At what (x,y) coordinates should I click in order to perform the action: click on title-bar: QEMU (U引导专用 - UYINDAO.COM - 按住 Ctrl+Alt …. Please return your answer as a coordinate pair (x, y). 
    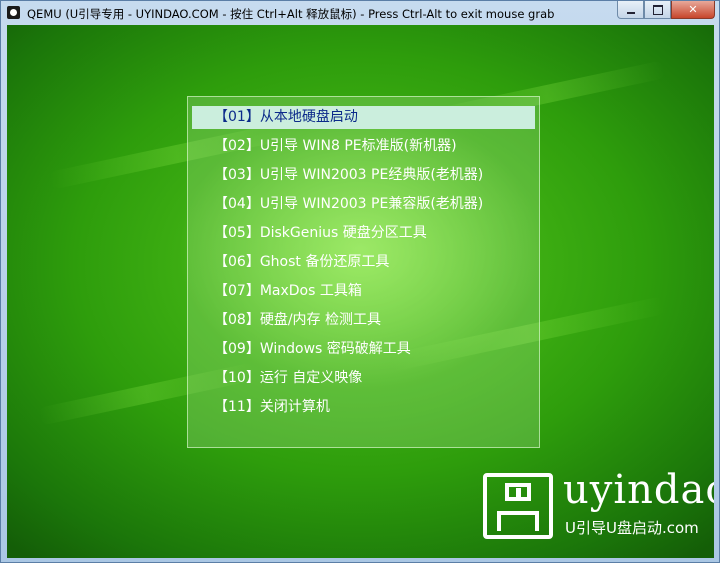
    Looking at the image, I should click on (360, 12).